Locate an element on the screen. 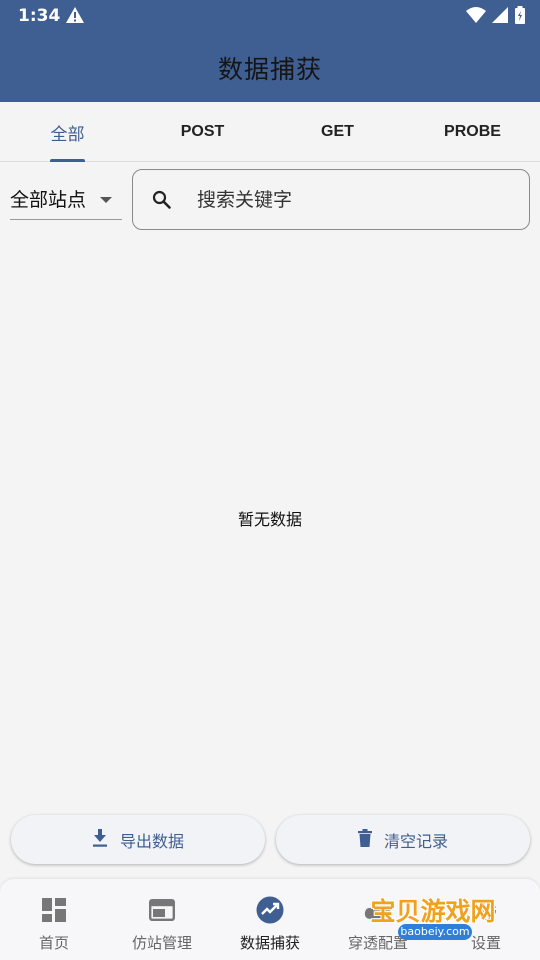 The height and width of the screenshot is (960, 540). tab-indicator is located at coordinates (67, 160).